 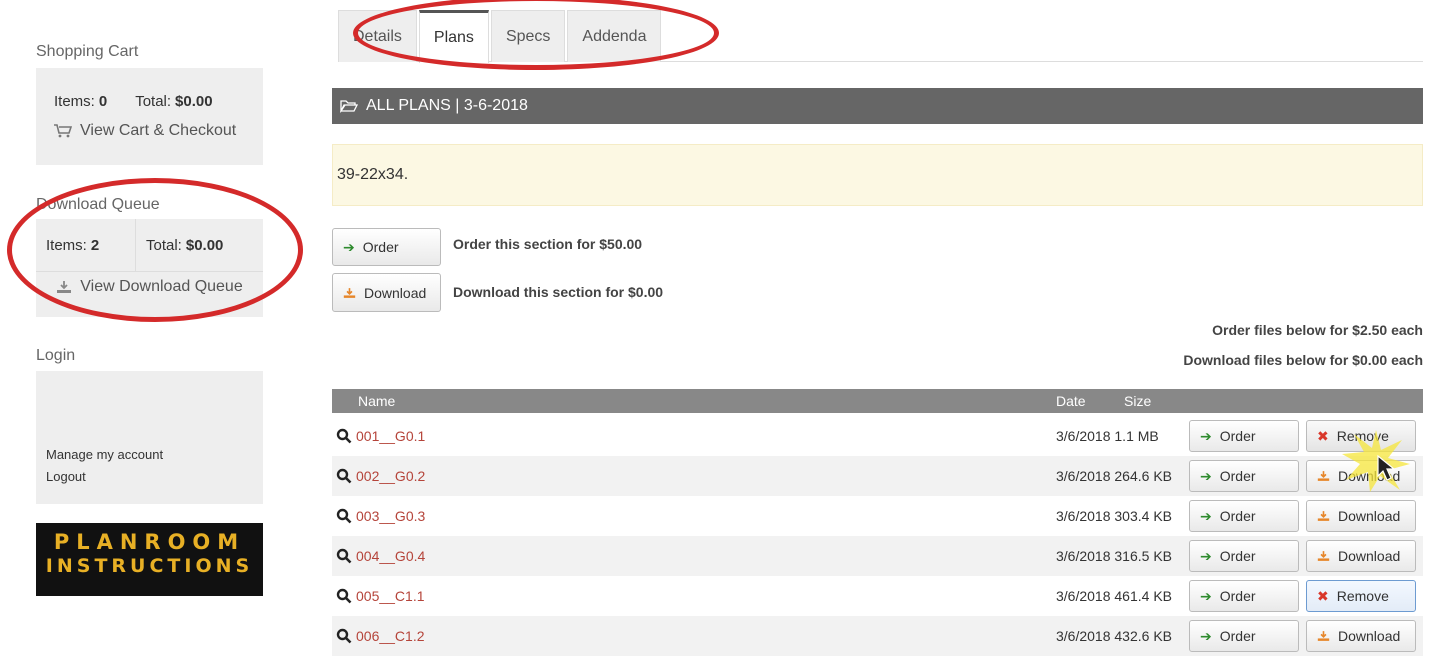 What do you see at coordinates (1138, 401) in the screenshot?
I see `col-size: Size` at bounding box center [1138, 401].